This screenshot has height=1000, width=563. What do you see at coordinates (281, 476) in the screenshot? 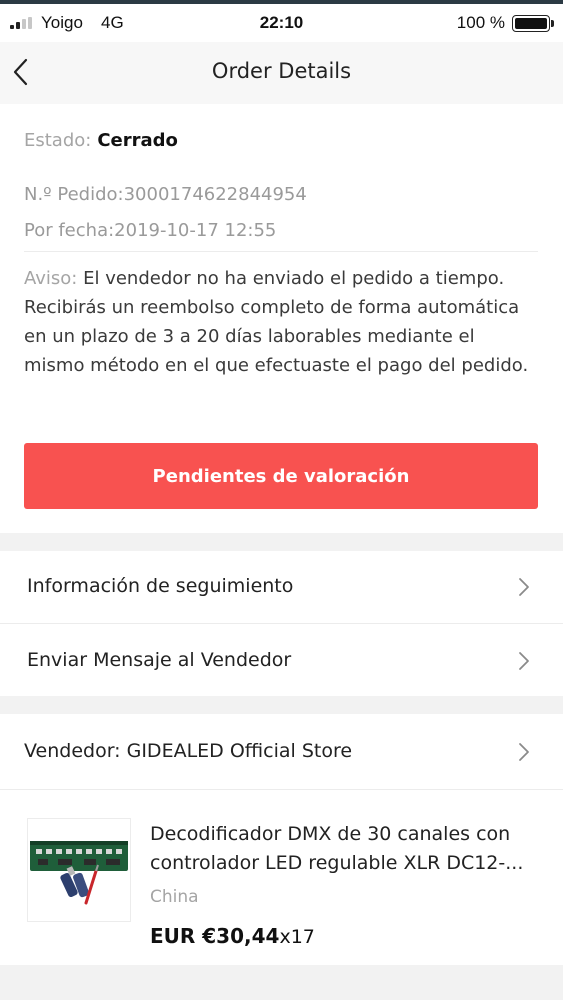
I see `pending-review-button: Pendientes de valoración` at bounding box center [281, 476].